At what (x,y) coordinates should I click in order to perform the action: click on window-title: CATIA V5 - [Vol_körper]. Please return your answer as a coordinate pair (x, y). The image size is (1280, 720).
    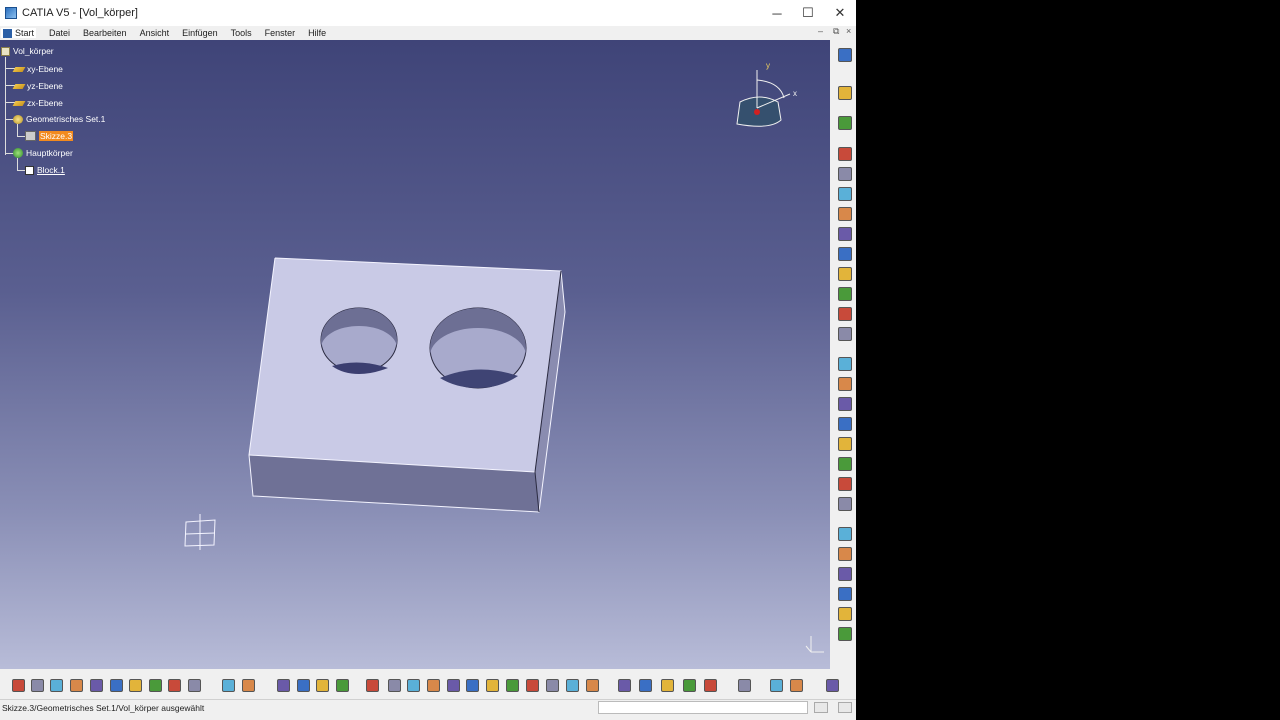
    Looking at the image, I should click on (80, 13).